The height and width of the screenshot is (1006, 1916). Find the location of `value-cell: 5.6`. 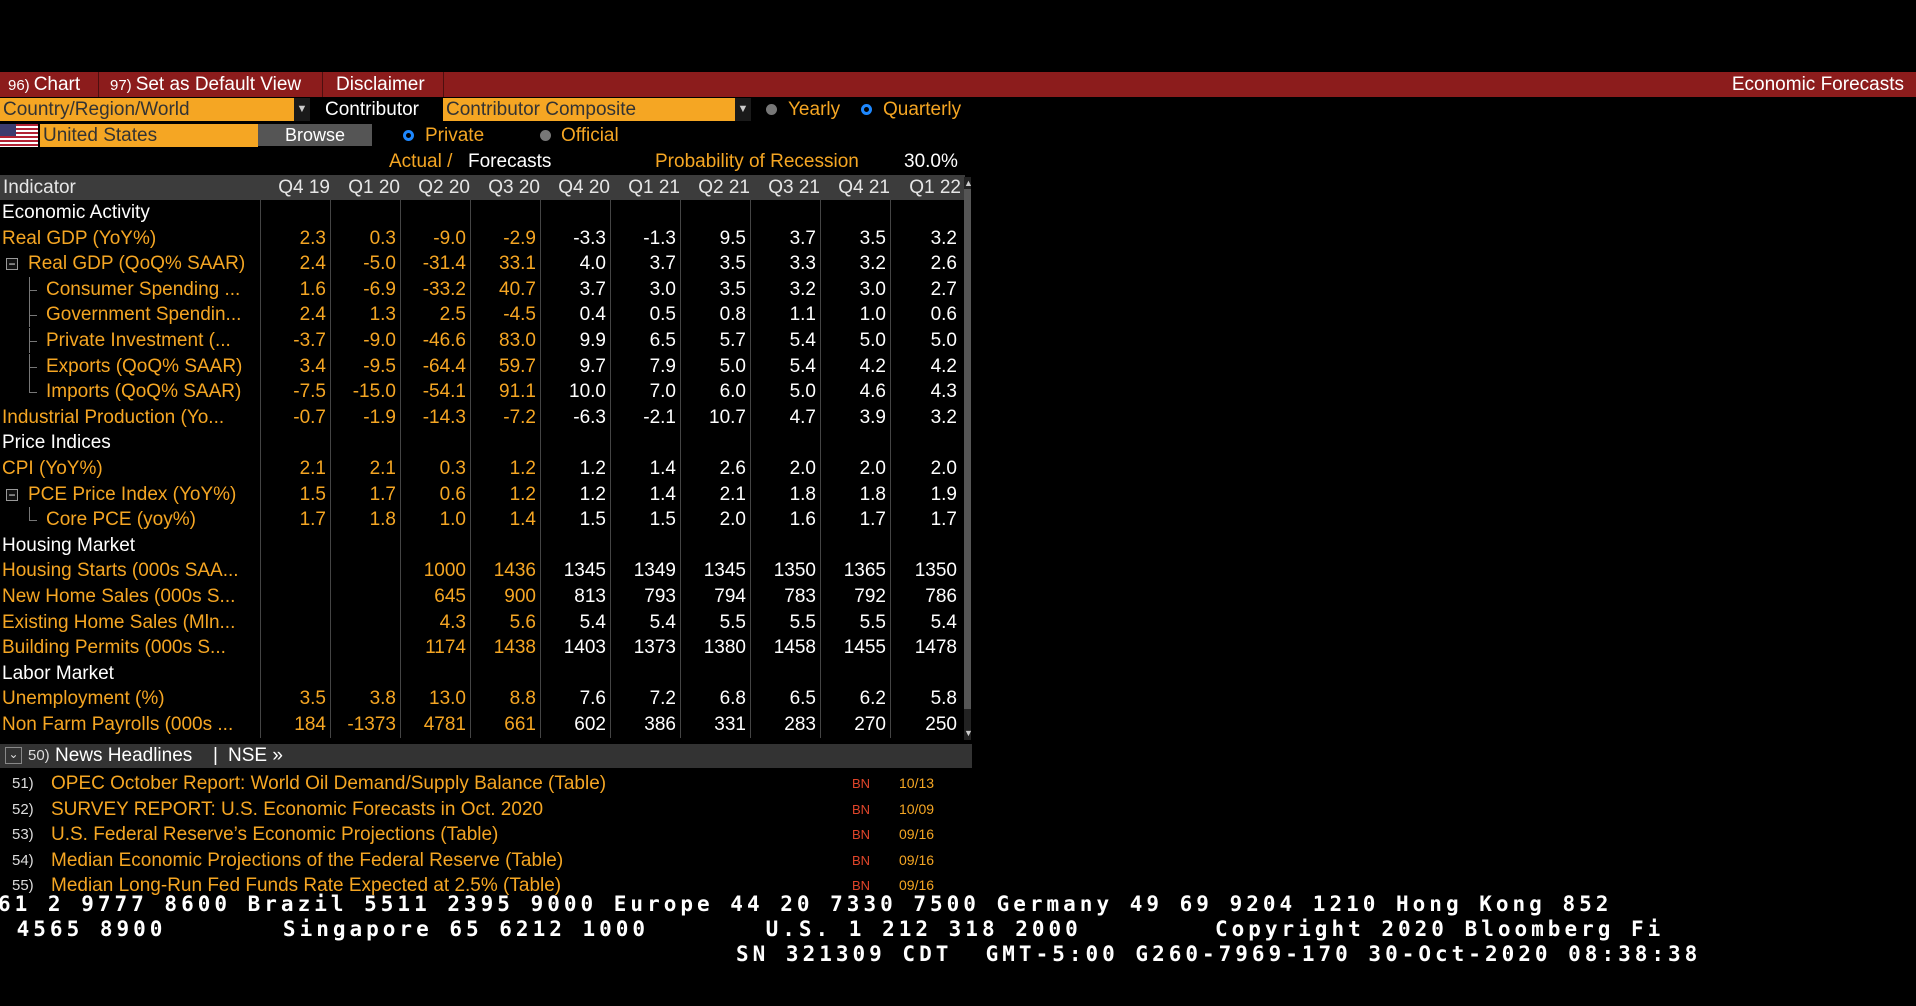

value-cell: 5.6 is located at coordinates (523, 622).